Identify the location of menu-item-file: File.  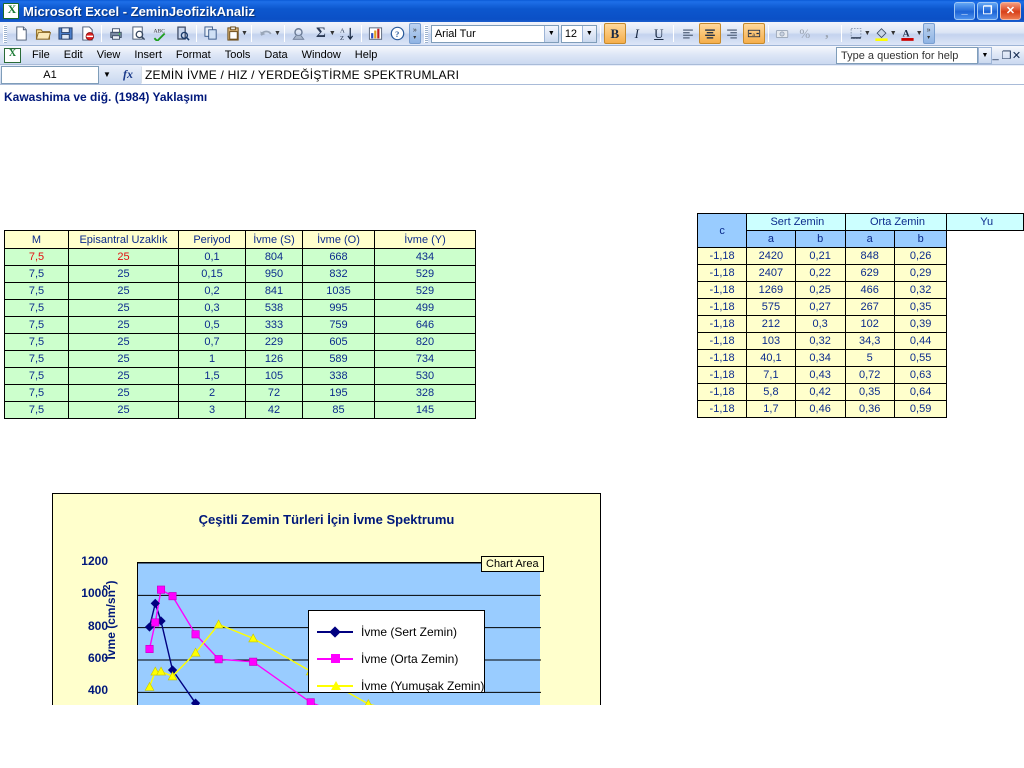
(41, 55).